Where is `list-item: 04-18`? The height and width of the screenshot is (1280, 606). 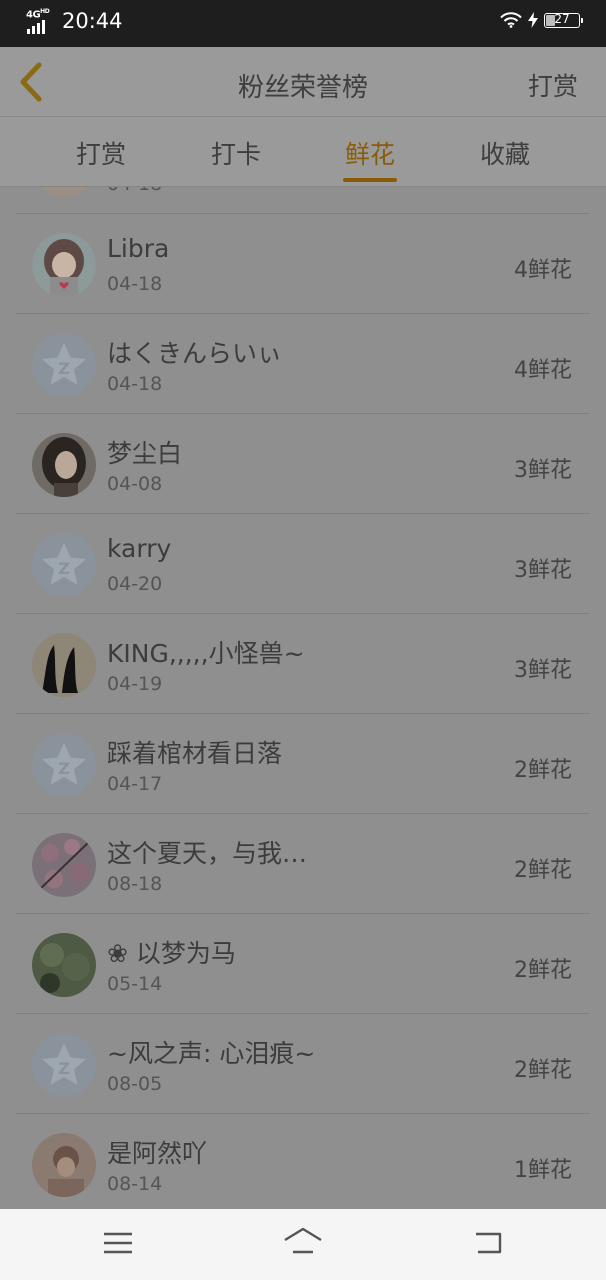 list-item: 04-18 is located at coordinates (303, 200).